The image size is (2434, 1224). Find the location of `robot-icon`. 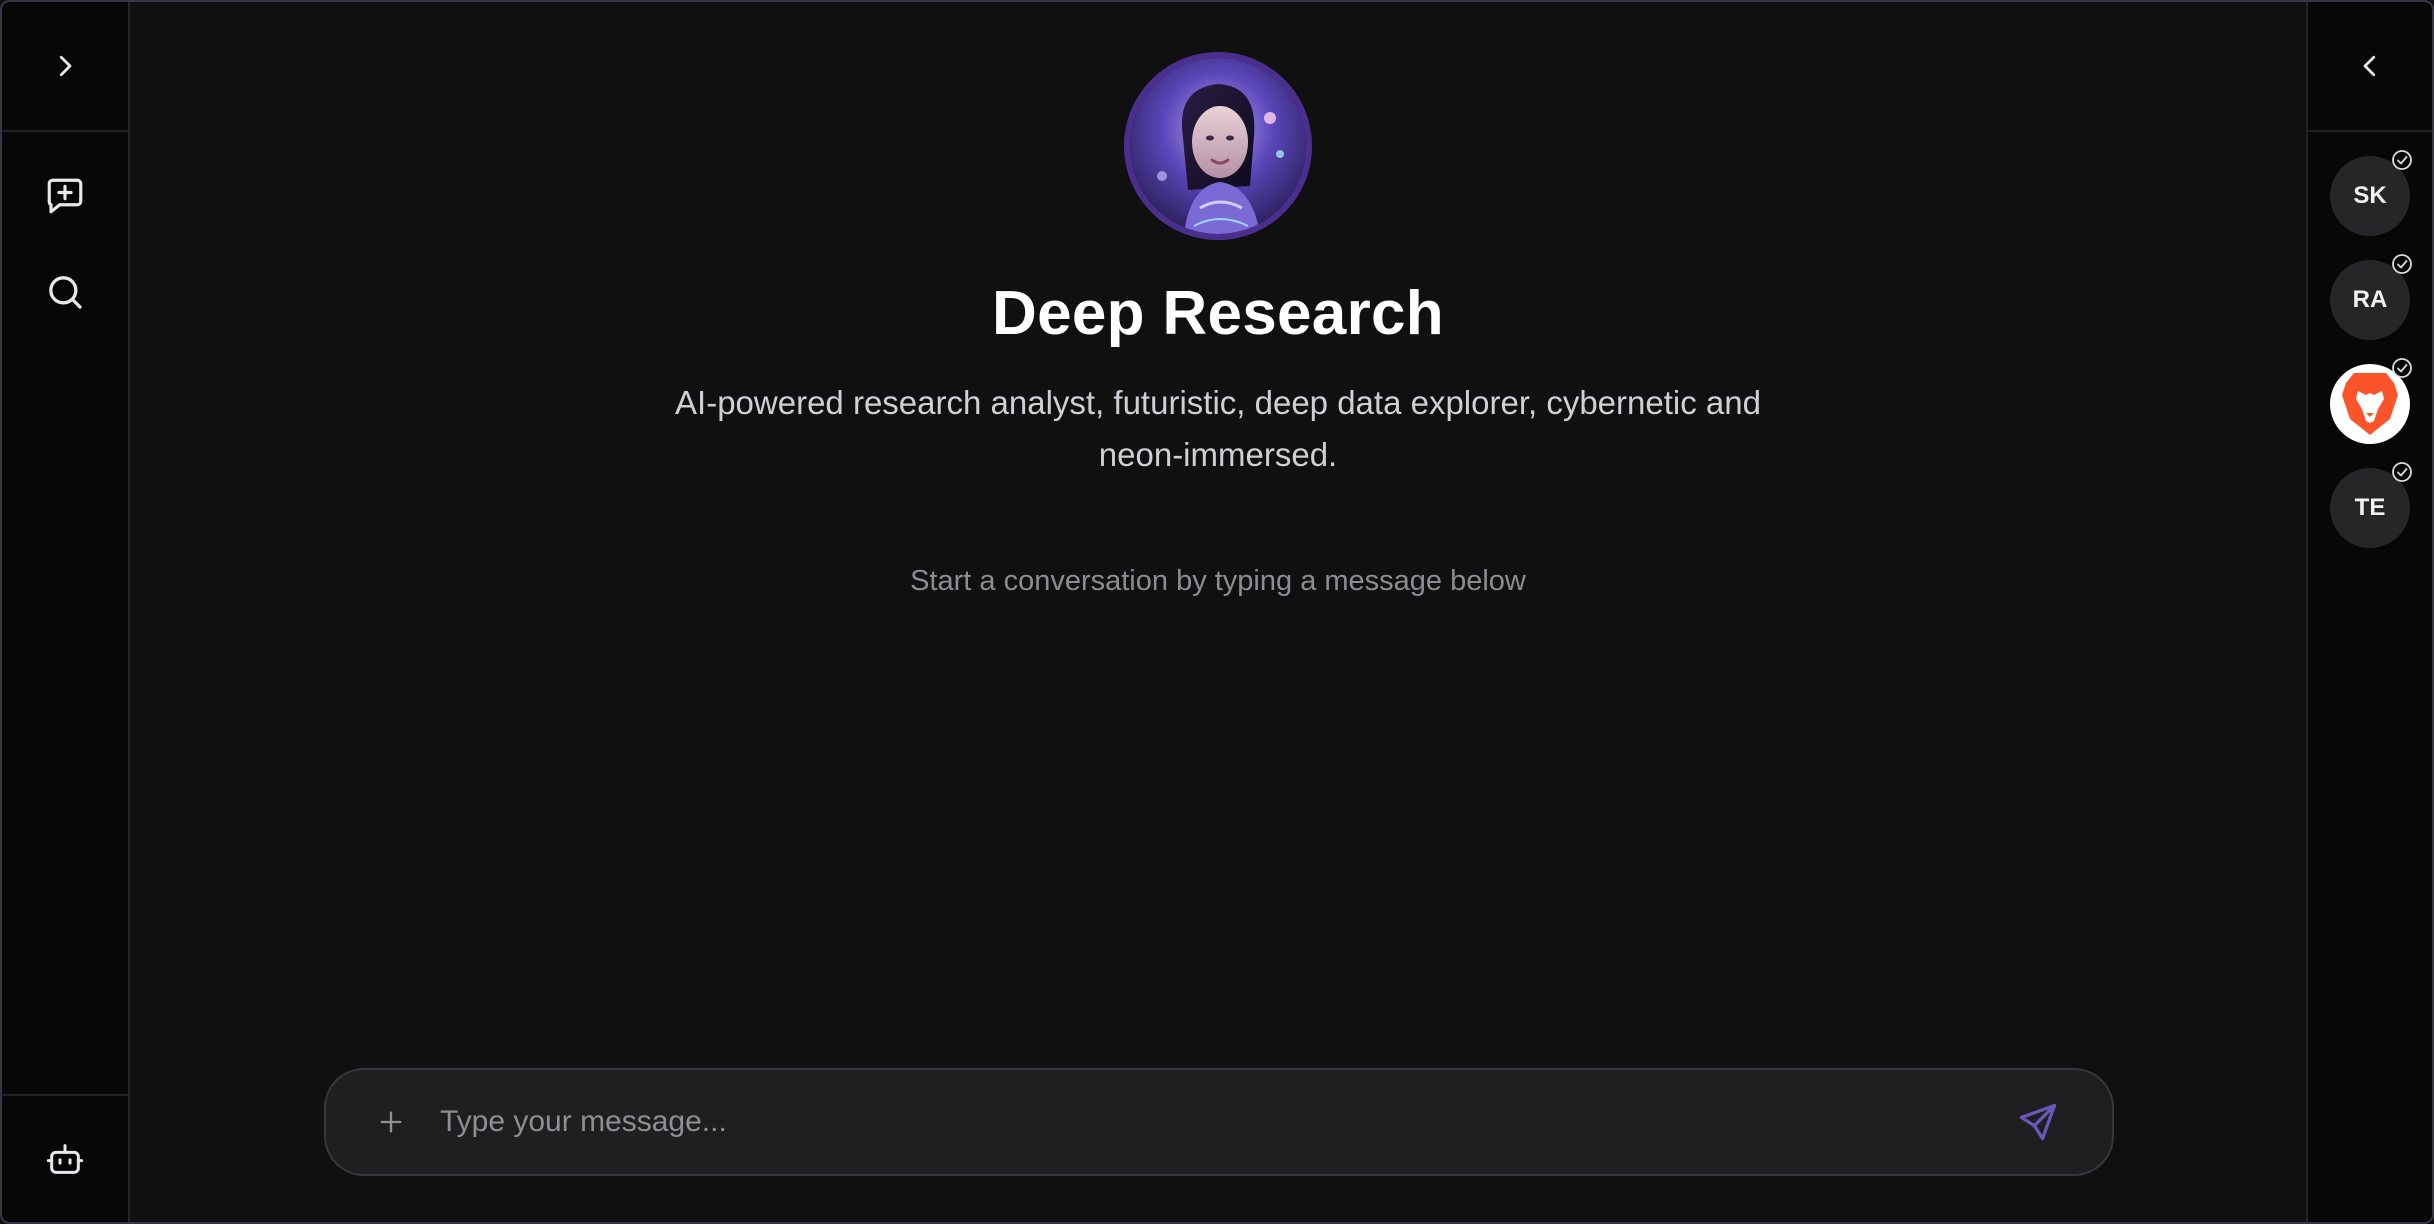

robot-icon is located at coordinates (65, 1159).